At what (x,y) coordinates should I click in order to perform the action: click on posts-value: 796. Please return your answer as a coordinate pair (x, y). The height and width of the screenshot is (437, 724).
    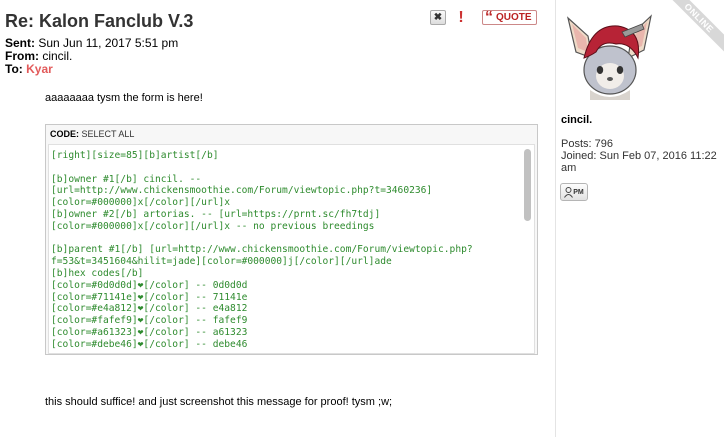
    Looking at the image, I should click on (603, 144).